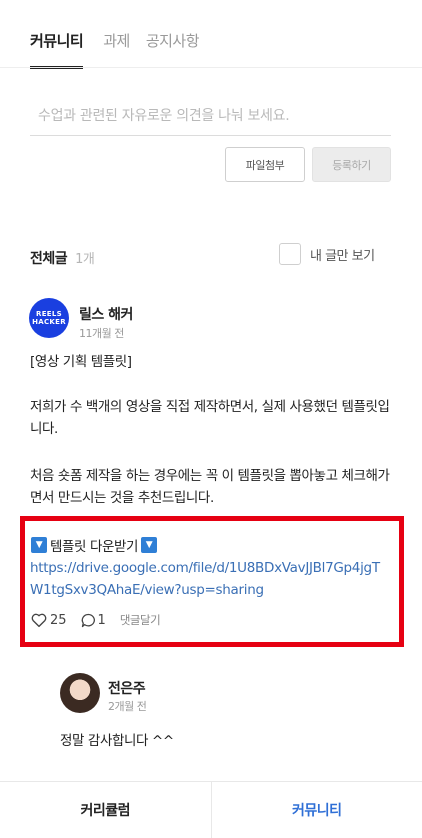 Image resolution: width=422 pixels, height=838 pixels. Describe the element at coordinates (210, 116) in the screenshot. I see `post-input` at that location.